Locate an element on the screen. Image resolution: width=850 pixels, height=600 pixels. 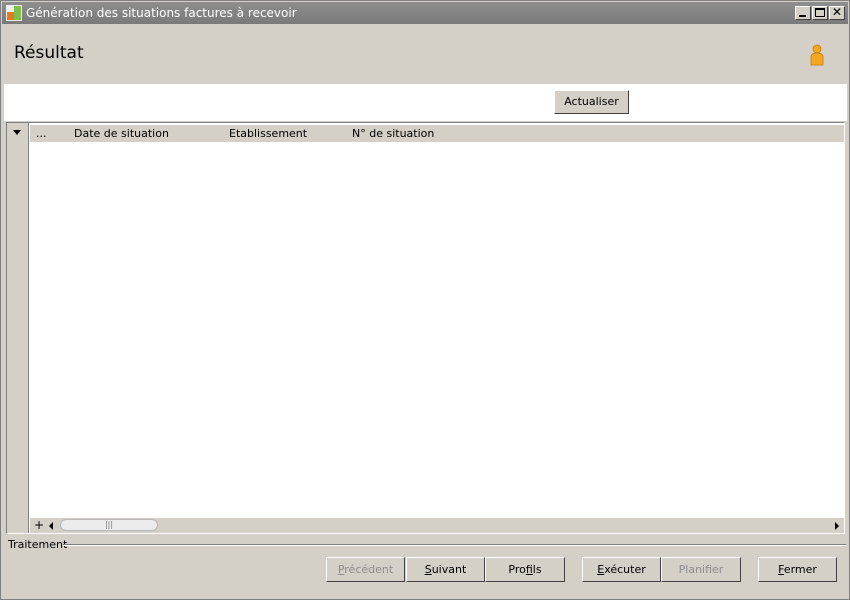
column-header-date: Date de situation is located at coordinates (121, 133).